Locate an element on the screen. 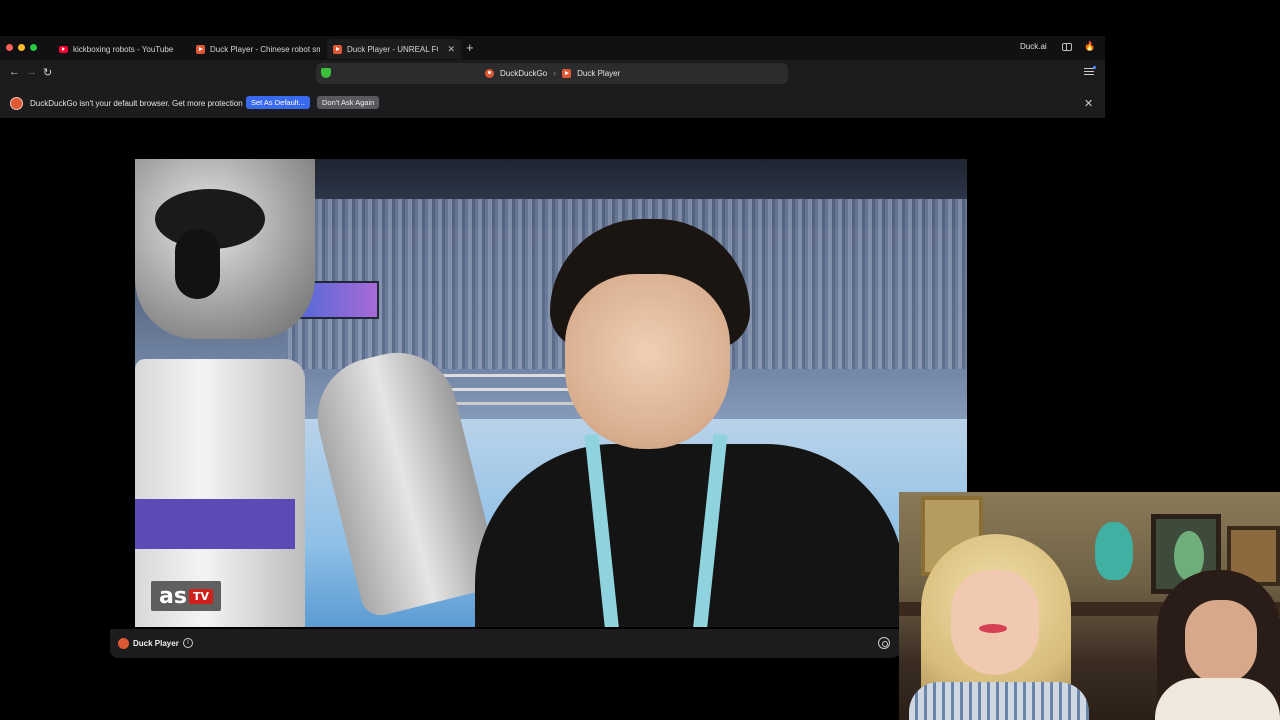  settings-icon is located at coordinates (884, 643).